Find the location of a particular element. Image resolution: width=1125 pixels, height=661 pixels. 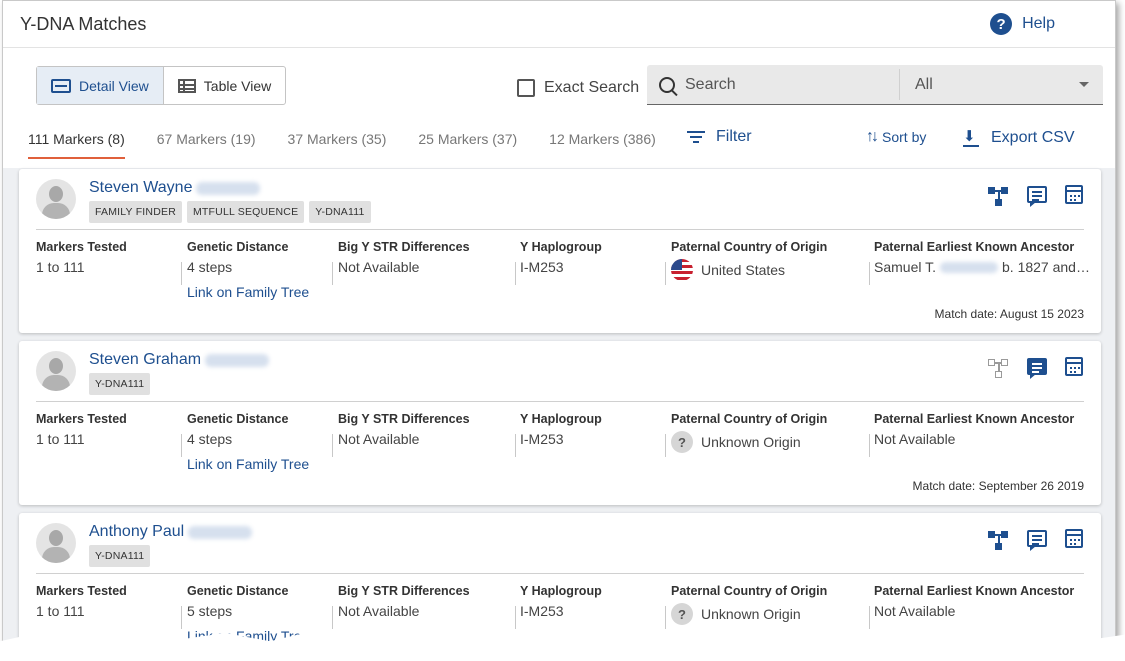

country-value: ? Unknown Origin is located at coordinates (749, 614).